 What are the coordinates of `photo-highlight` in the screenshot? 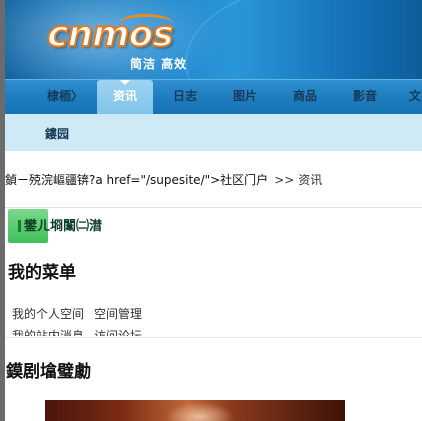 It's located at (200, 411).